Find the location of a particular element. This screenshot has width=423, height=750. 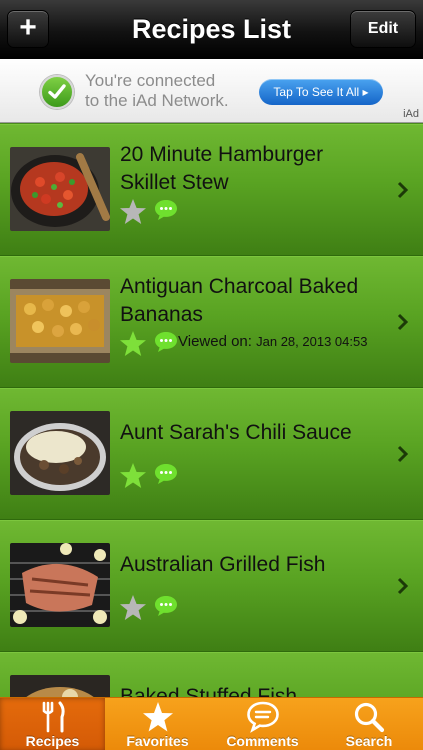

checkmark-icon is located at coordinates (57, 92).